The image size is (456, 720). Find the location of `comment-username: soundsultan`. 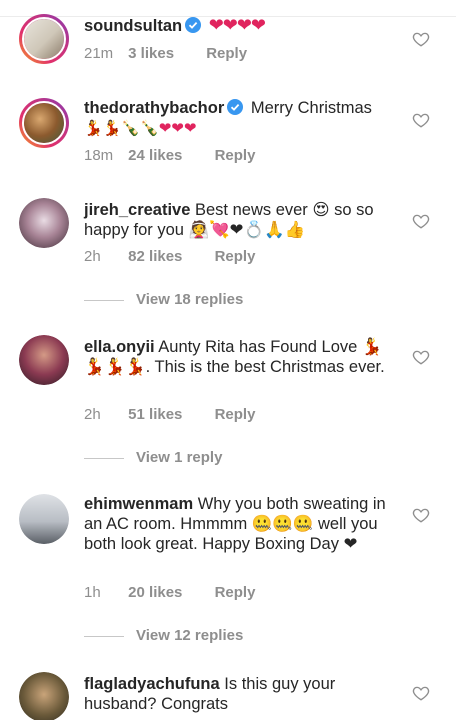

comment-username: soundsultan is located at coordinates (133, 26).